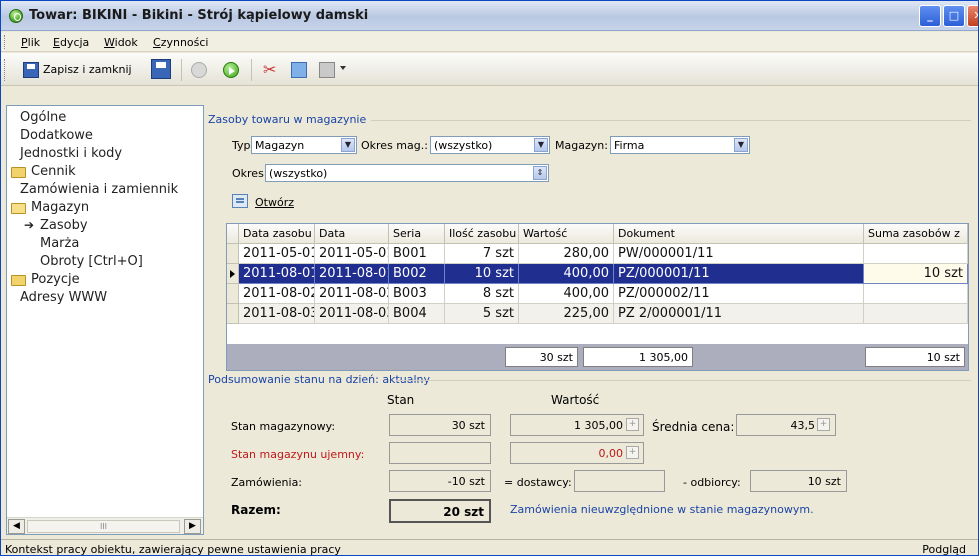 This screenshot has width=979, height=556. Describe the element at coordinates (180, 42) in the screenshot. I see `menu-czynnosci: Czynności` at that location.